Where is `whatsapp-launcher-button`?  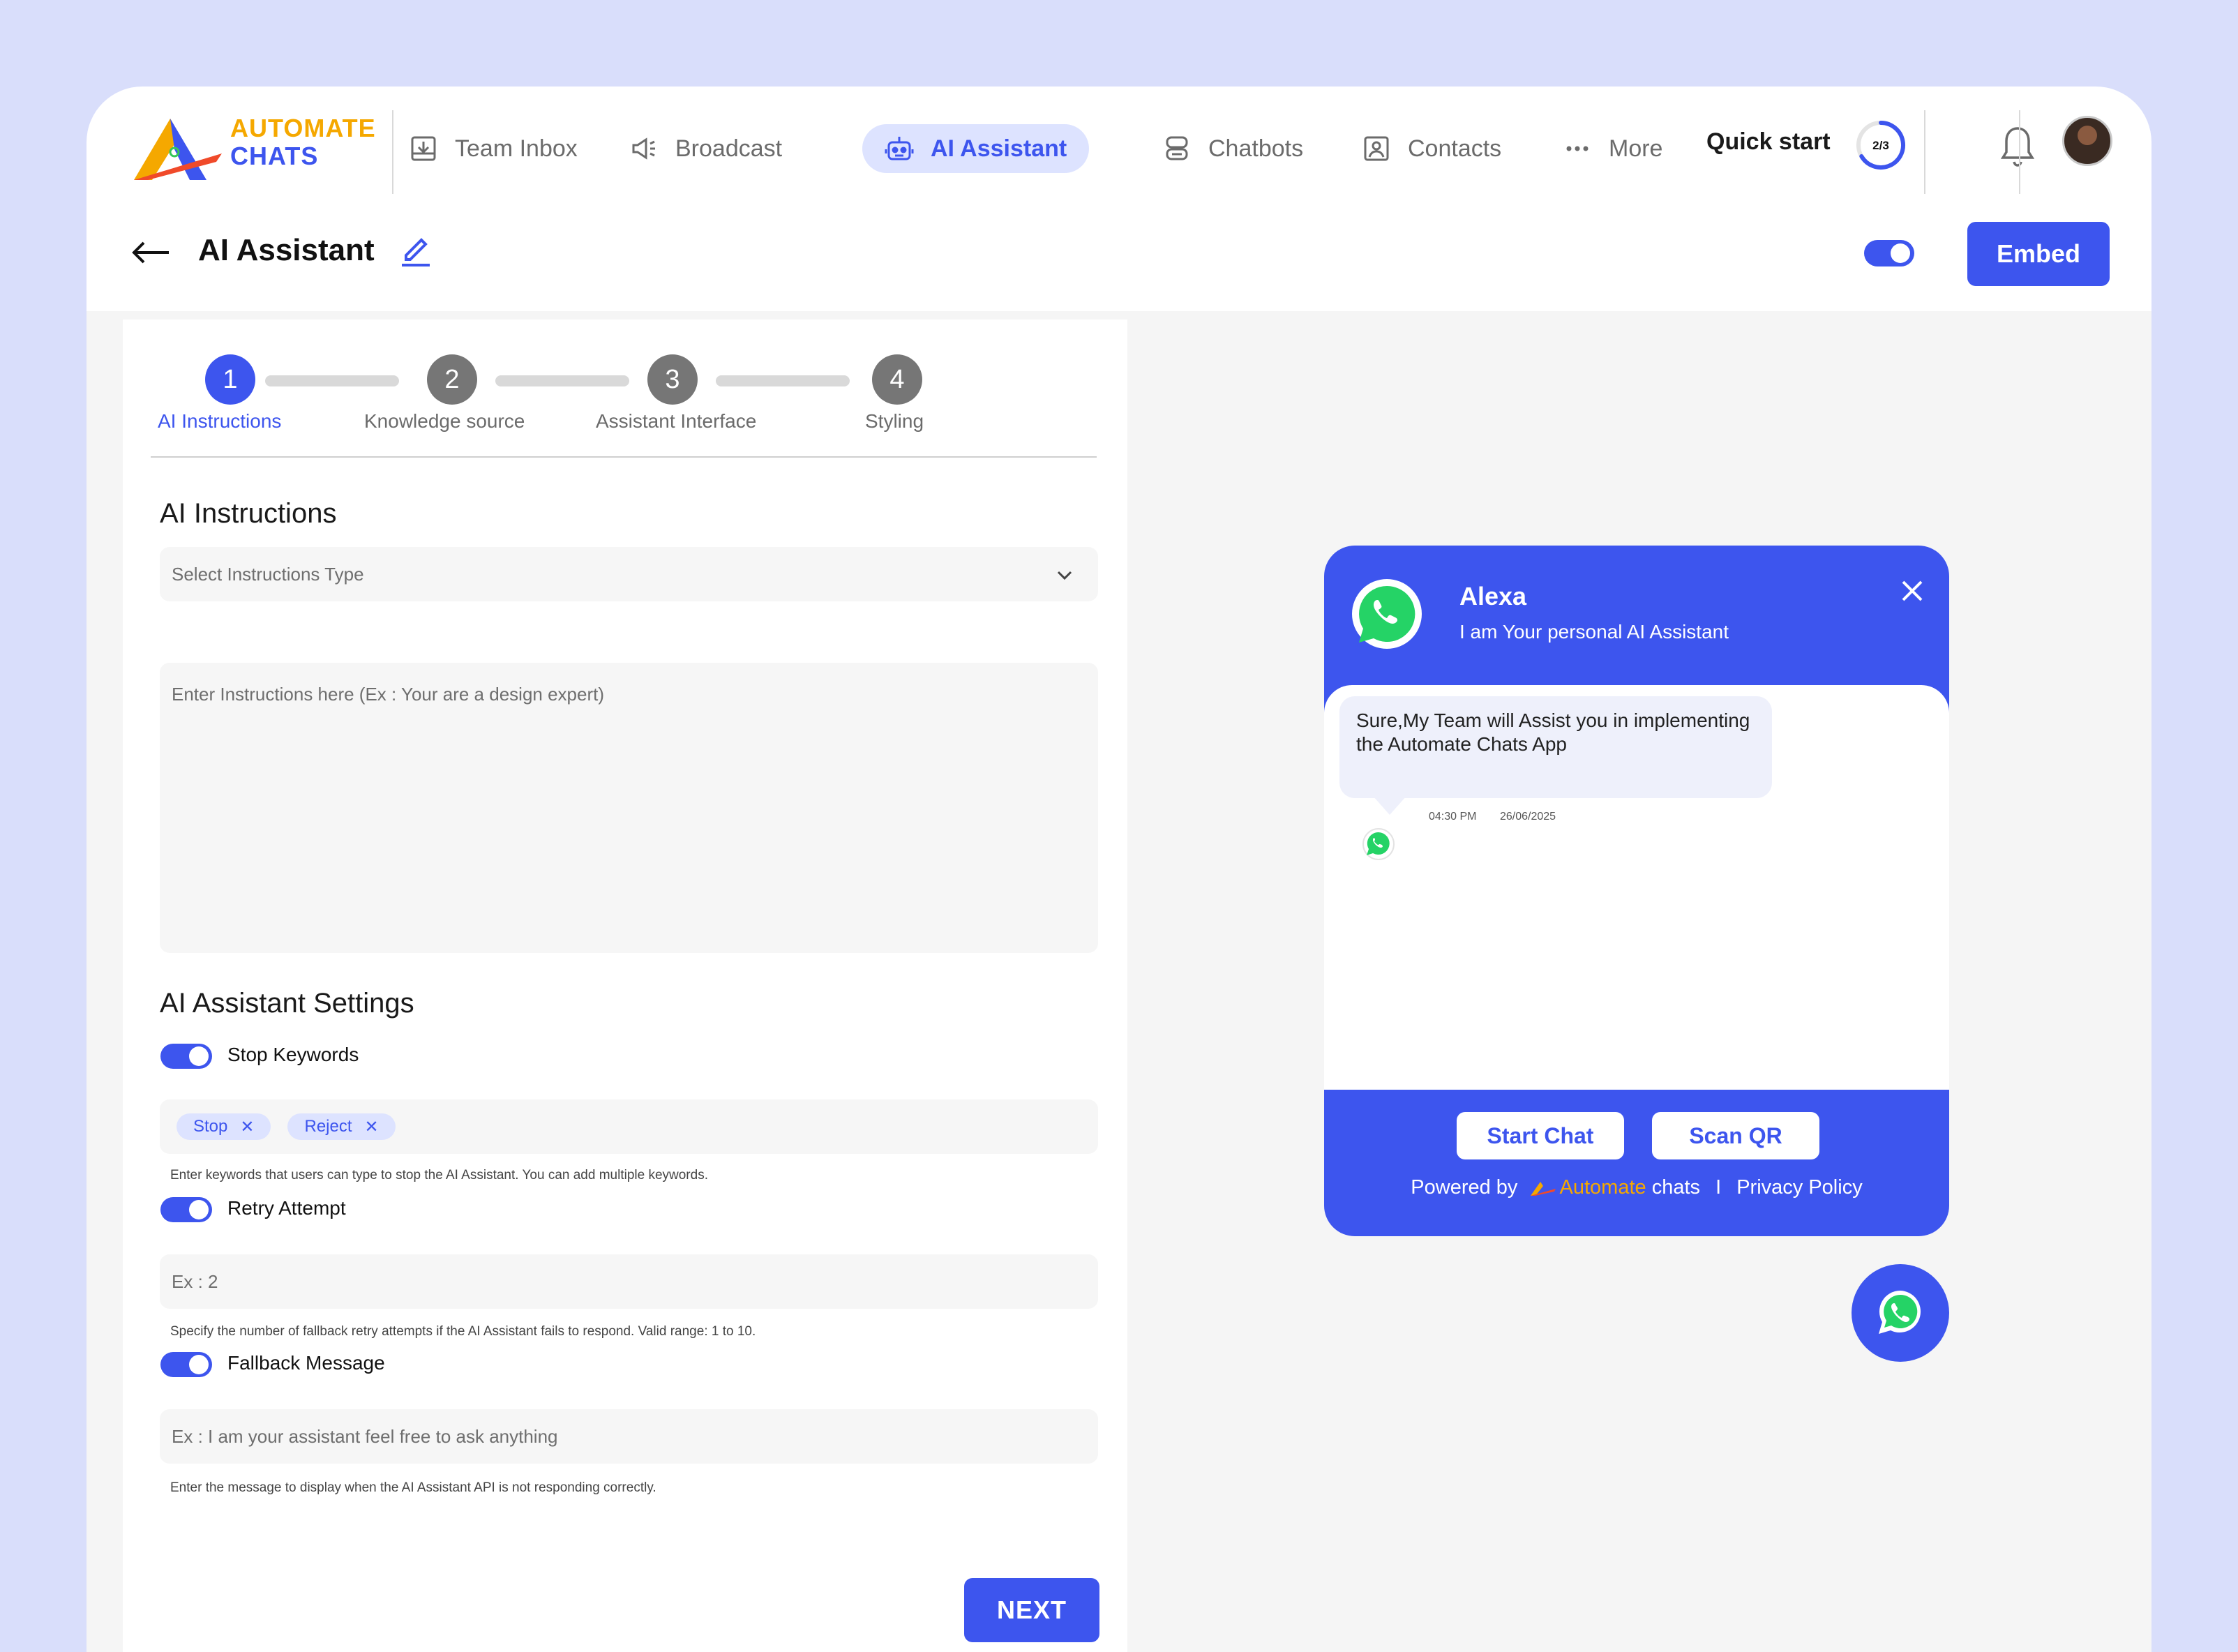
whatsapp-launcher-button is located at coordinates (1900, 1313).